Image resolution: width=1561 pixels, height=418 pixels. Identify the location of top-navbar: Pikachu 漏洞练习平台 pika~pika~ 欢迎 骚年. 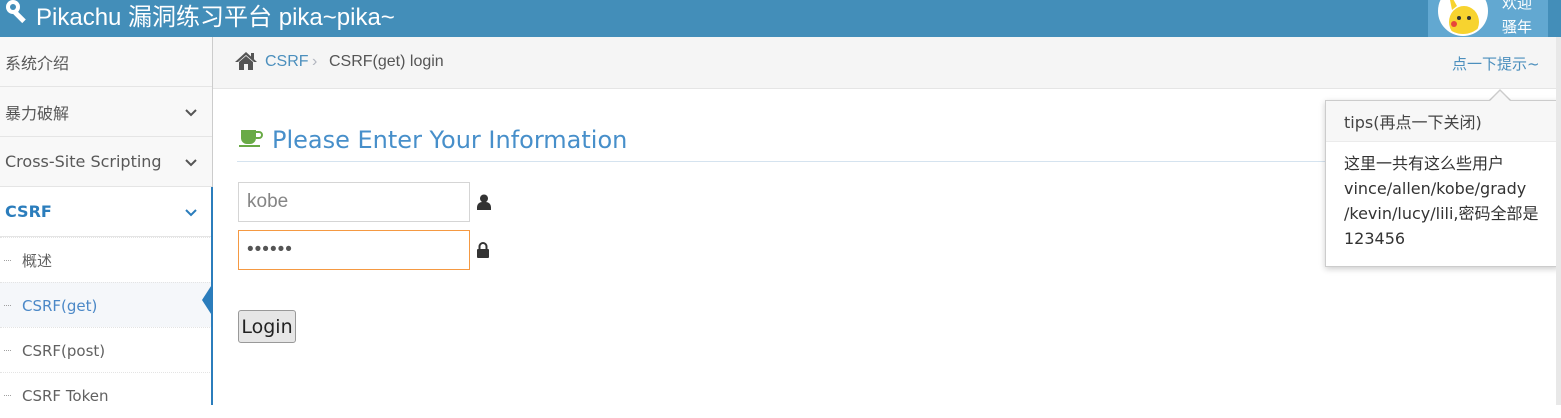
(780, 18).